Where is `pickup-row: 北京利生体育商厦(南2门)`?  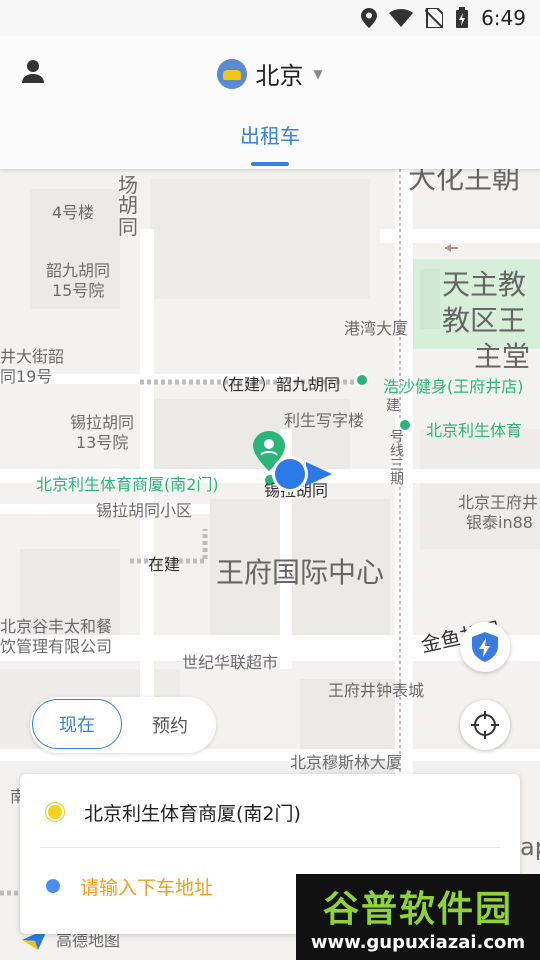 pickup-row: 北京利生体育商厦(南2门) is located at coordinates (270, 812).